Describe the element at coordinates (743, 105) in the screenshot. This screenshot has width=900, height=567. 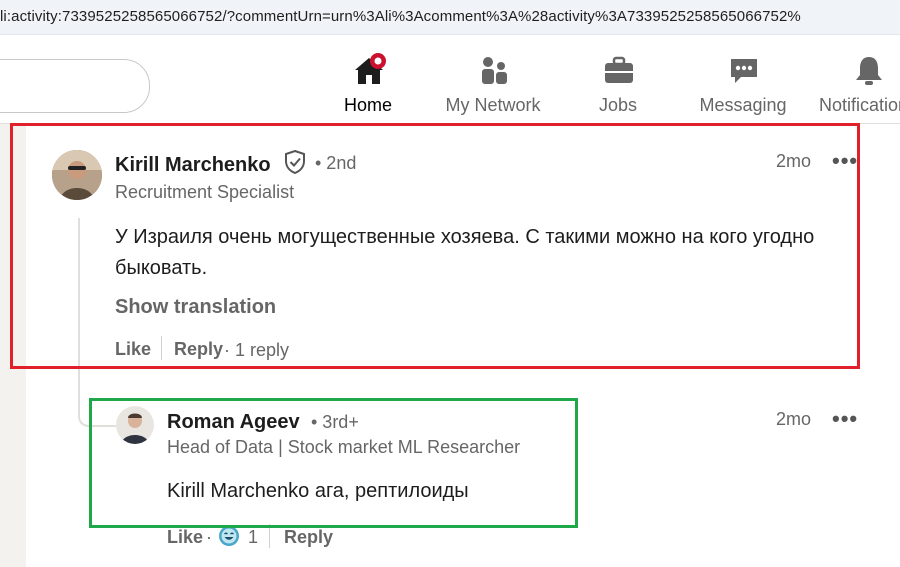
I see `nav-messaging-label: Messaging` at that location.